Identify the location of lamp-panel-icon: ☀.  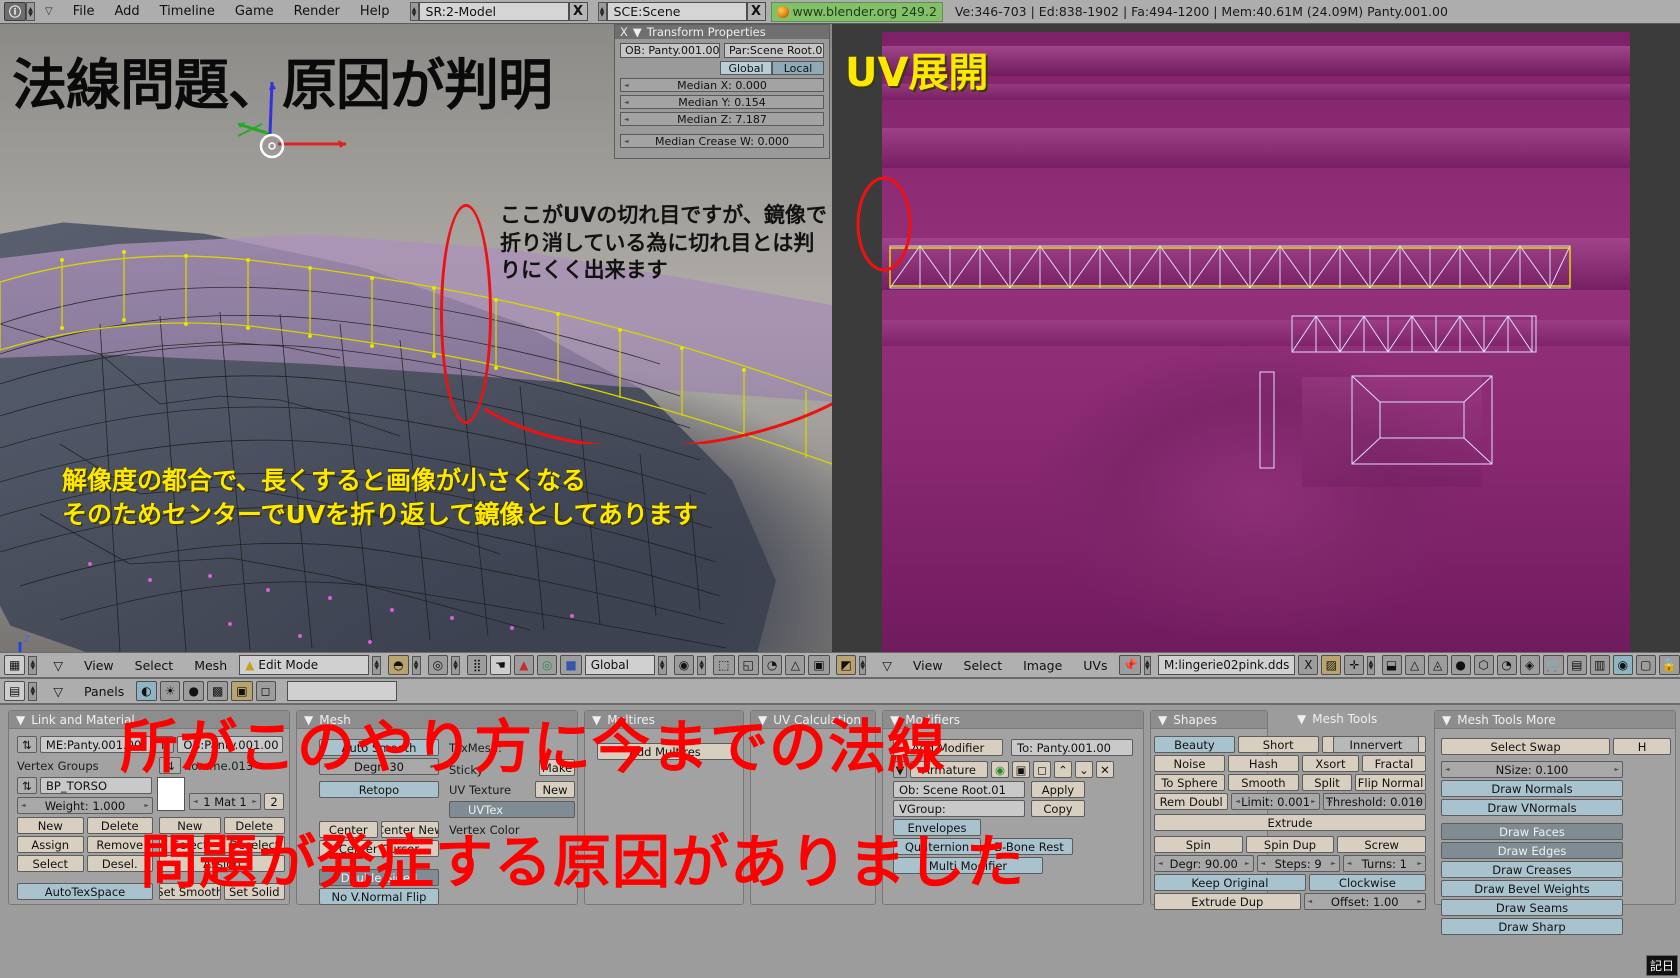
(170, 691).